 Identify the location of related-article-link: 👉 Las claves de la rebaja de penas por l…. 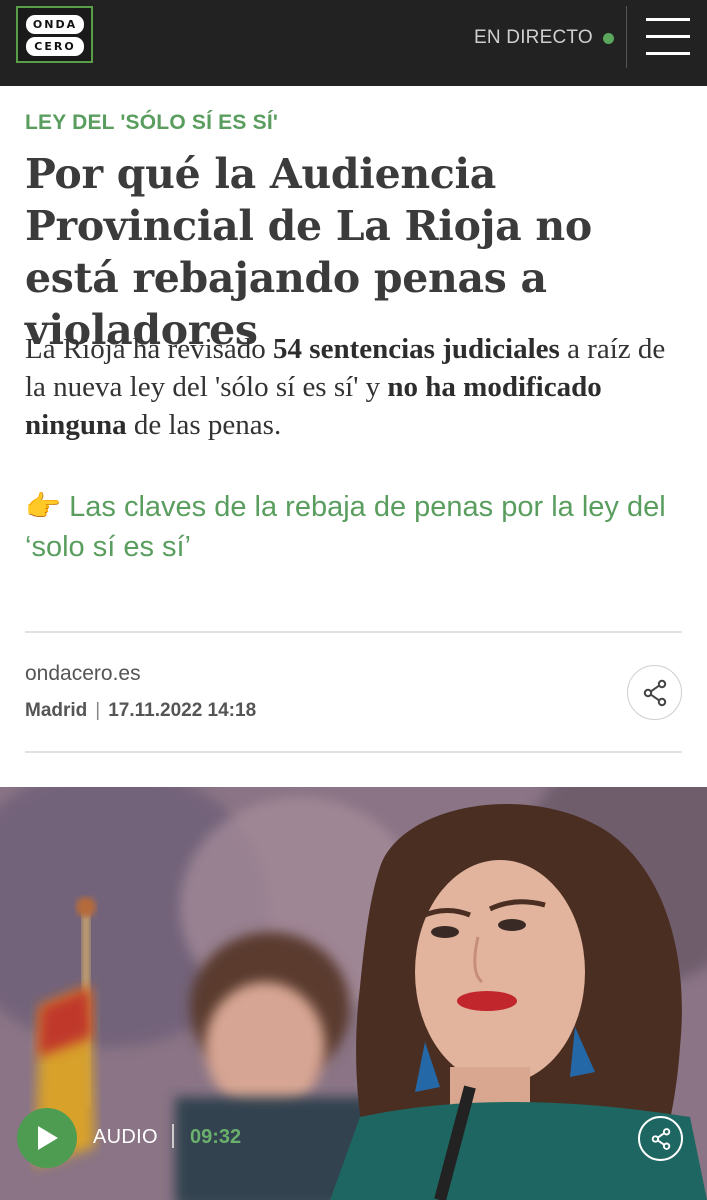
(355, 527).